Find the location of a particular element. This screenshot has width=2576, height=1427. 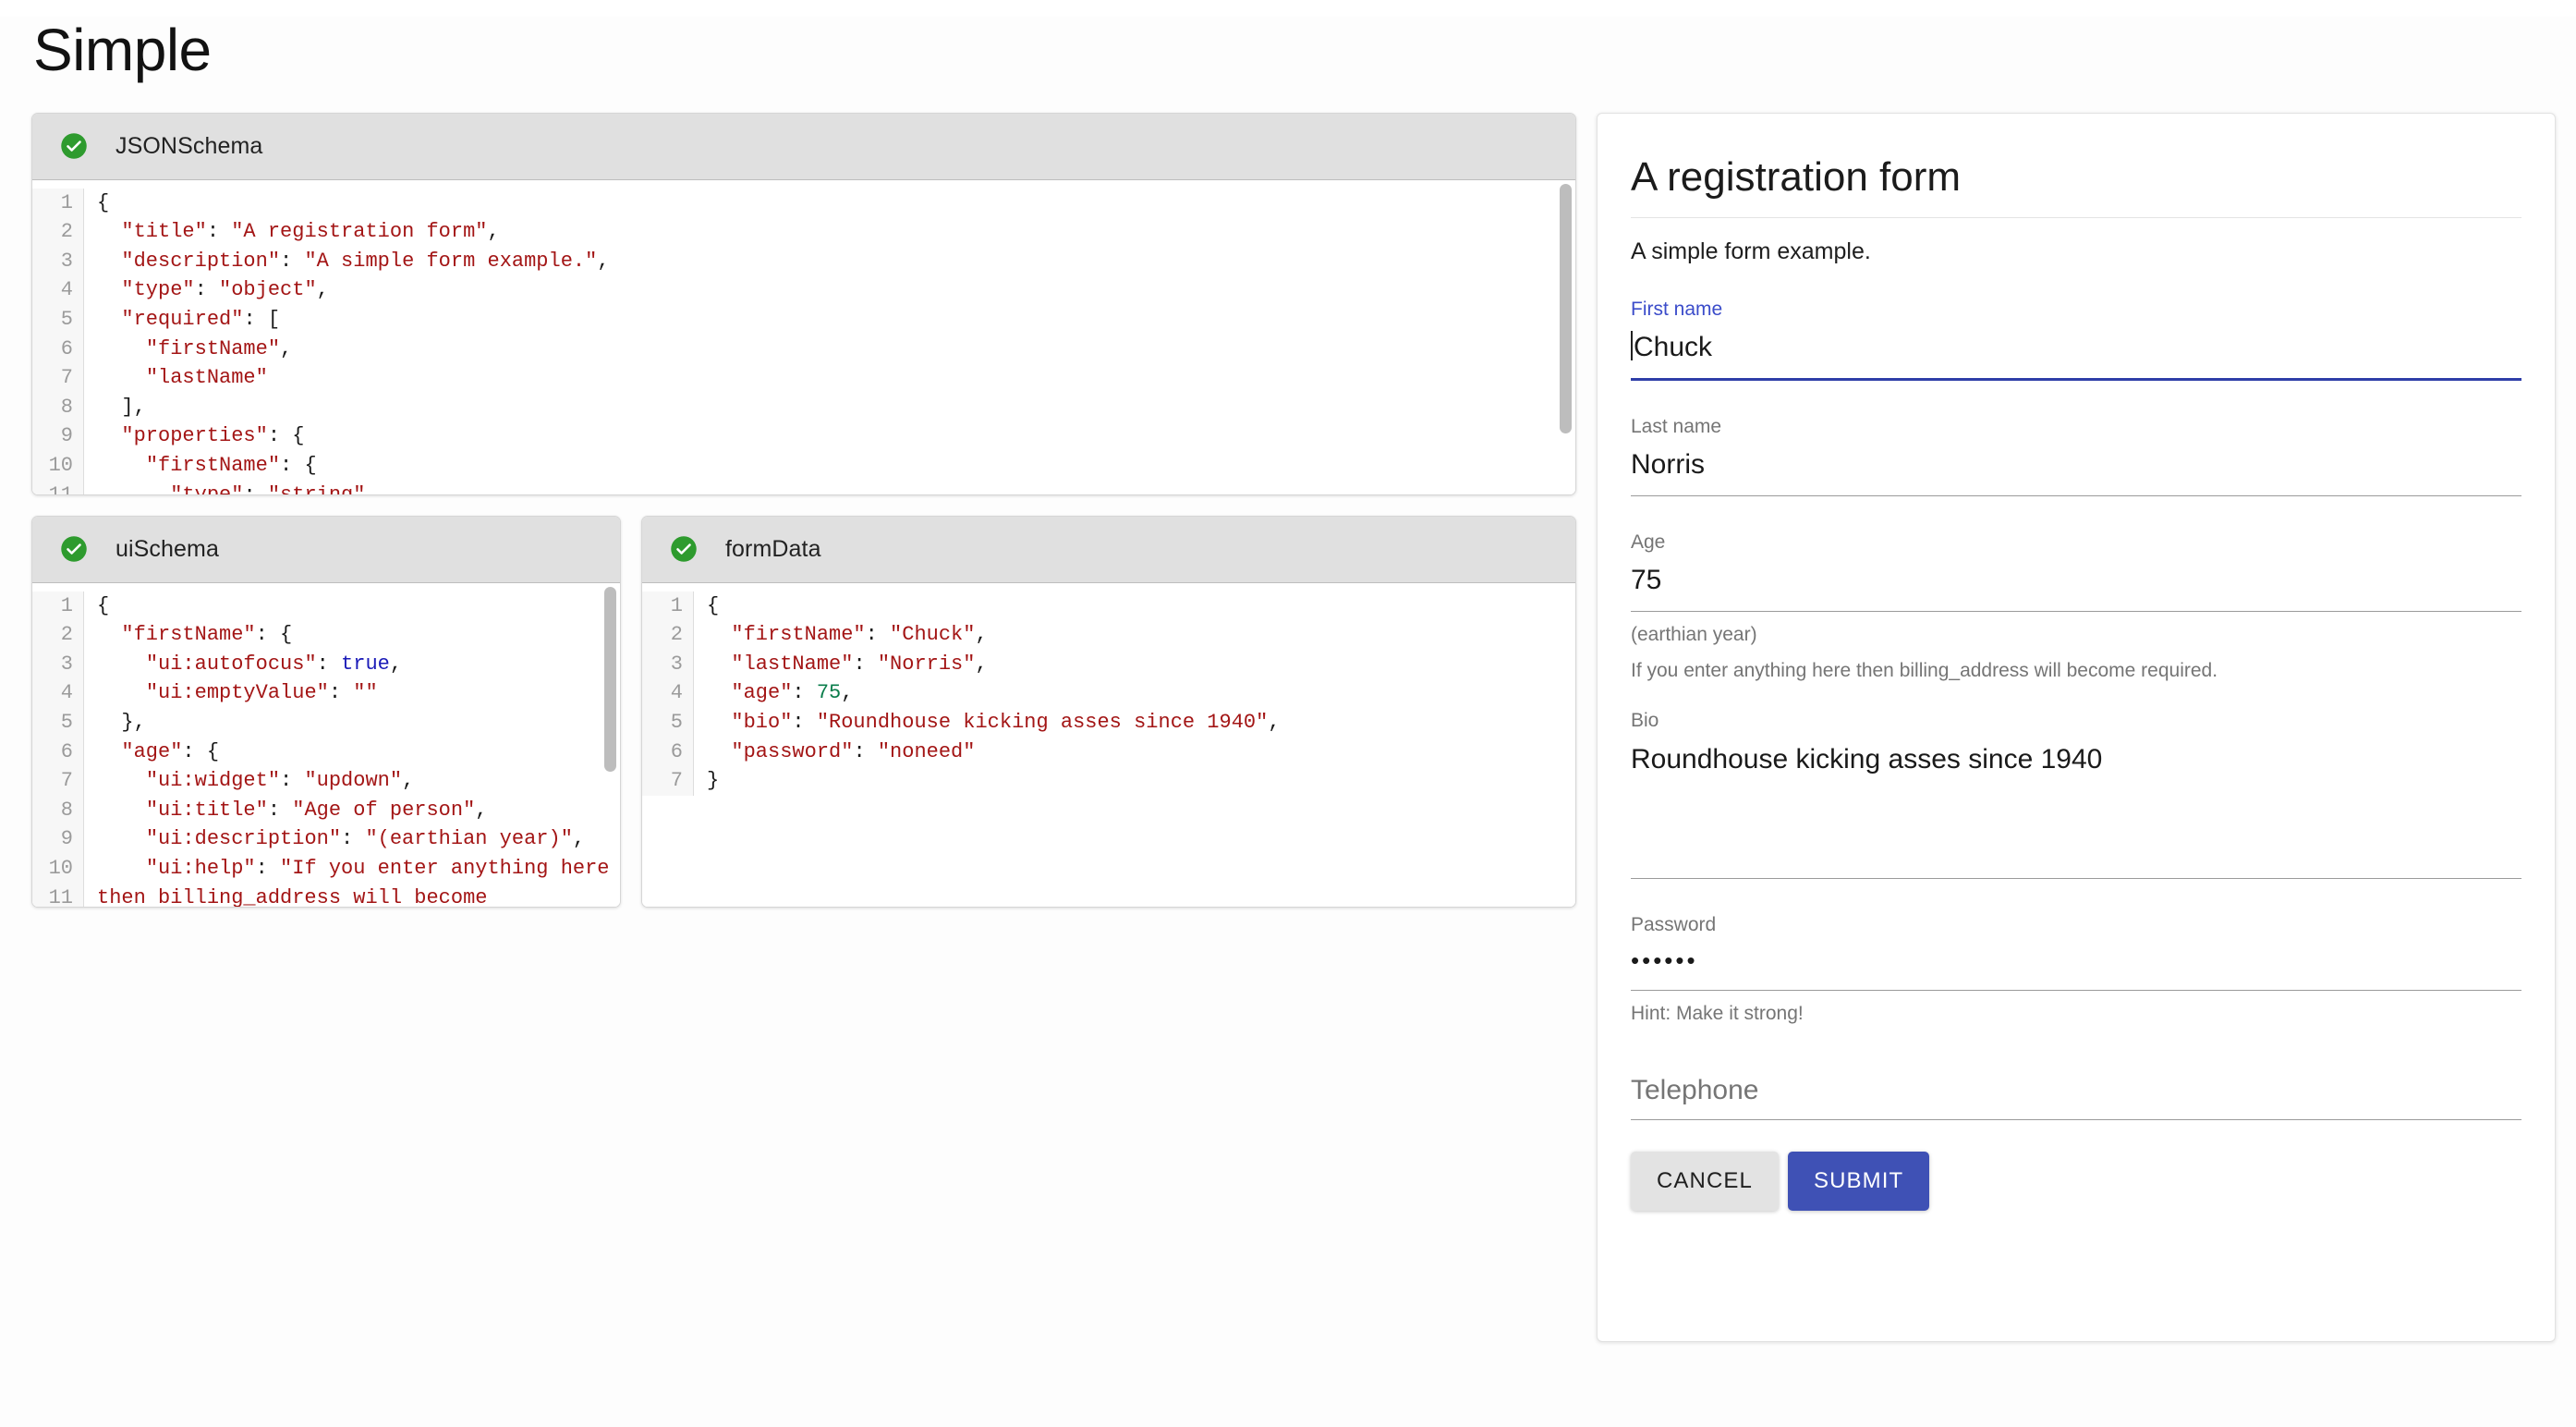

form-actions: CANCEL SUBMIT is located at coordinates (2076, 1182).